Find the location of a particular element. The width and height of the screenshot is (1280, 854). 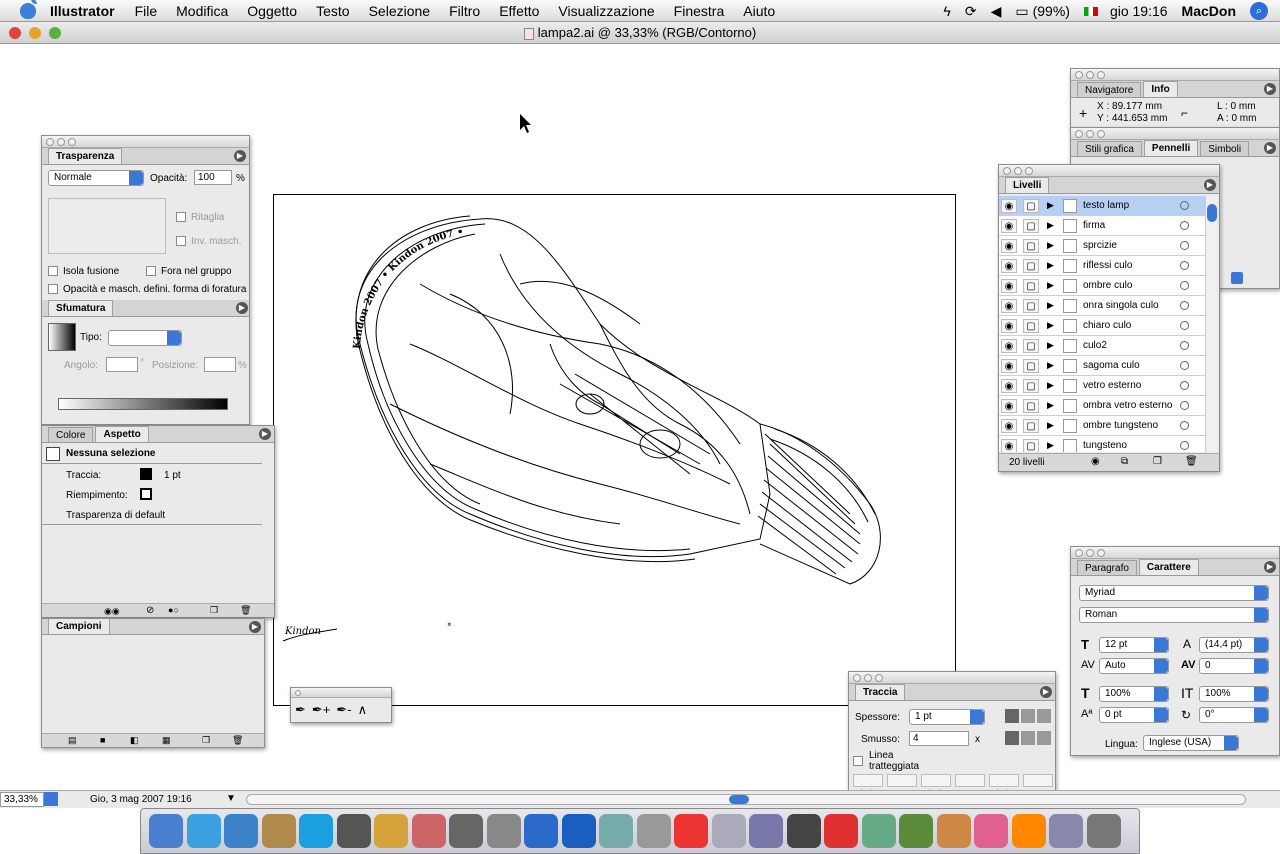

horizontal-scrollbar is located at coordinates (746, 799).